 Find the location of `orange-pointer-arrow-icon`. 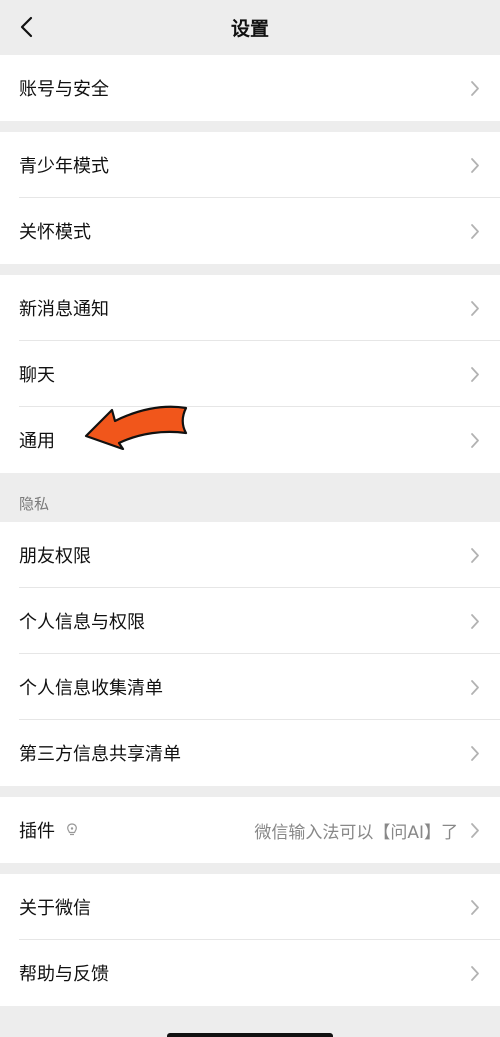

orange-pointer-arrow-icon is located at coordinates (136, 427).